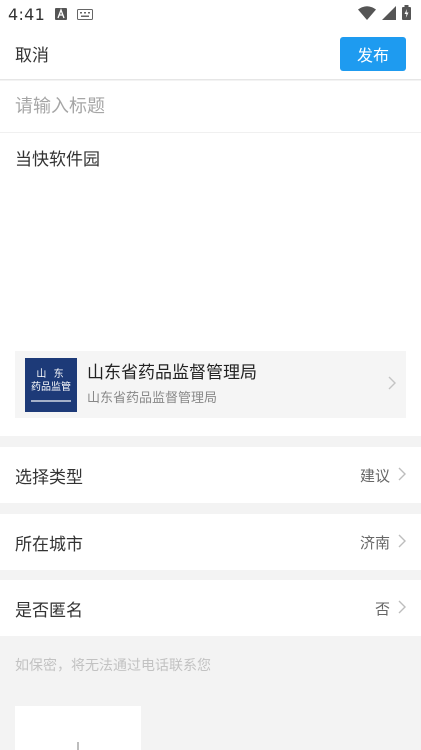 The width and height of the screenshot is (421, 750). Describe the element at coordinates (210, 608) in the screenshot. I see `anonymous-row: 是否匿名 否` at that location.